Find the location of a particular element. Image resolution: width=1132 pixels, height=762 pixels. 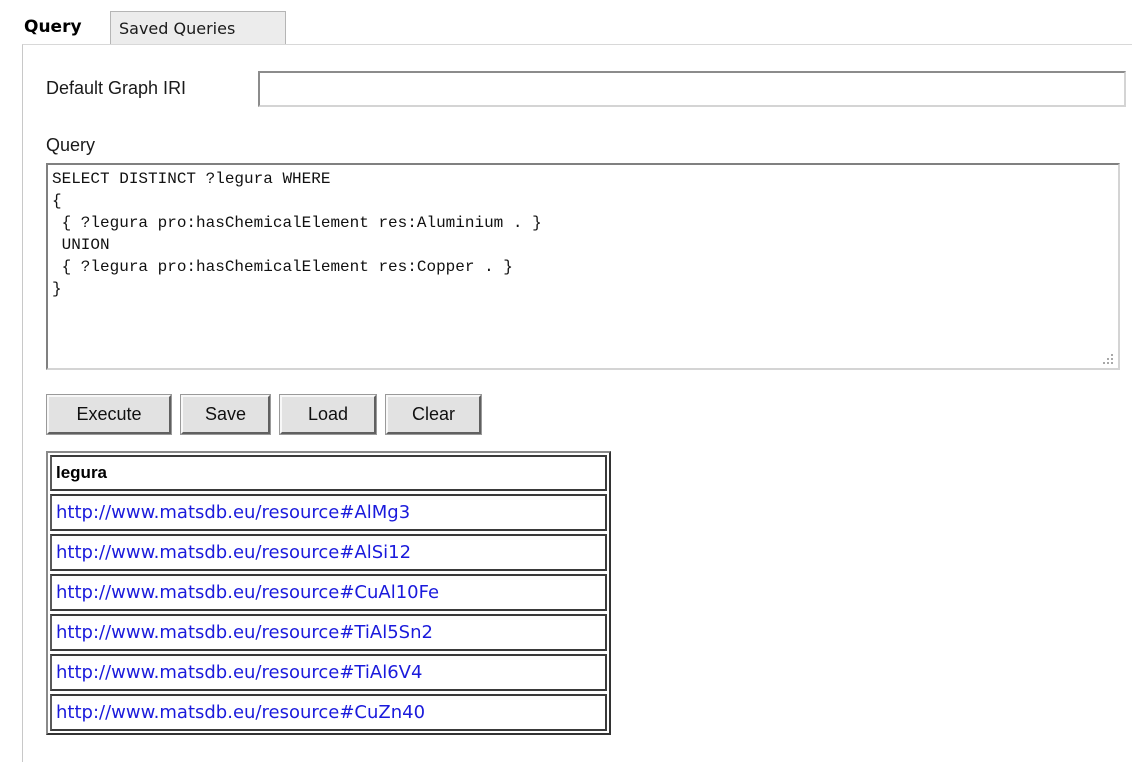

clear-button: Clear is located at coordinates (433, 414).